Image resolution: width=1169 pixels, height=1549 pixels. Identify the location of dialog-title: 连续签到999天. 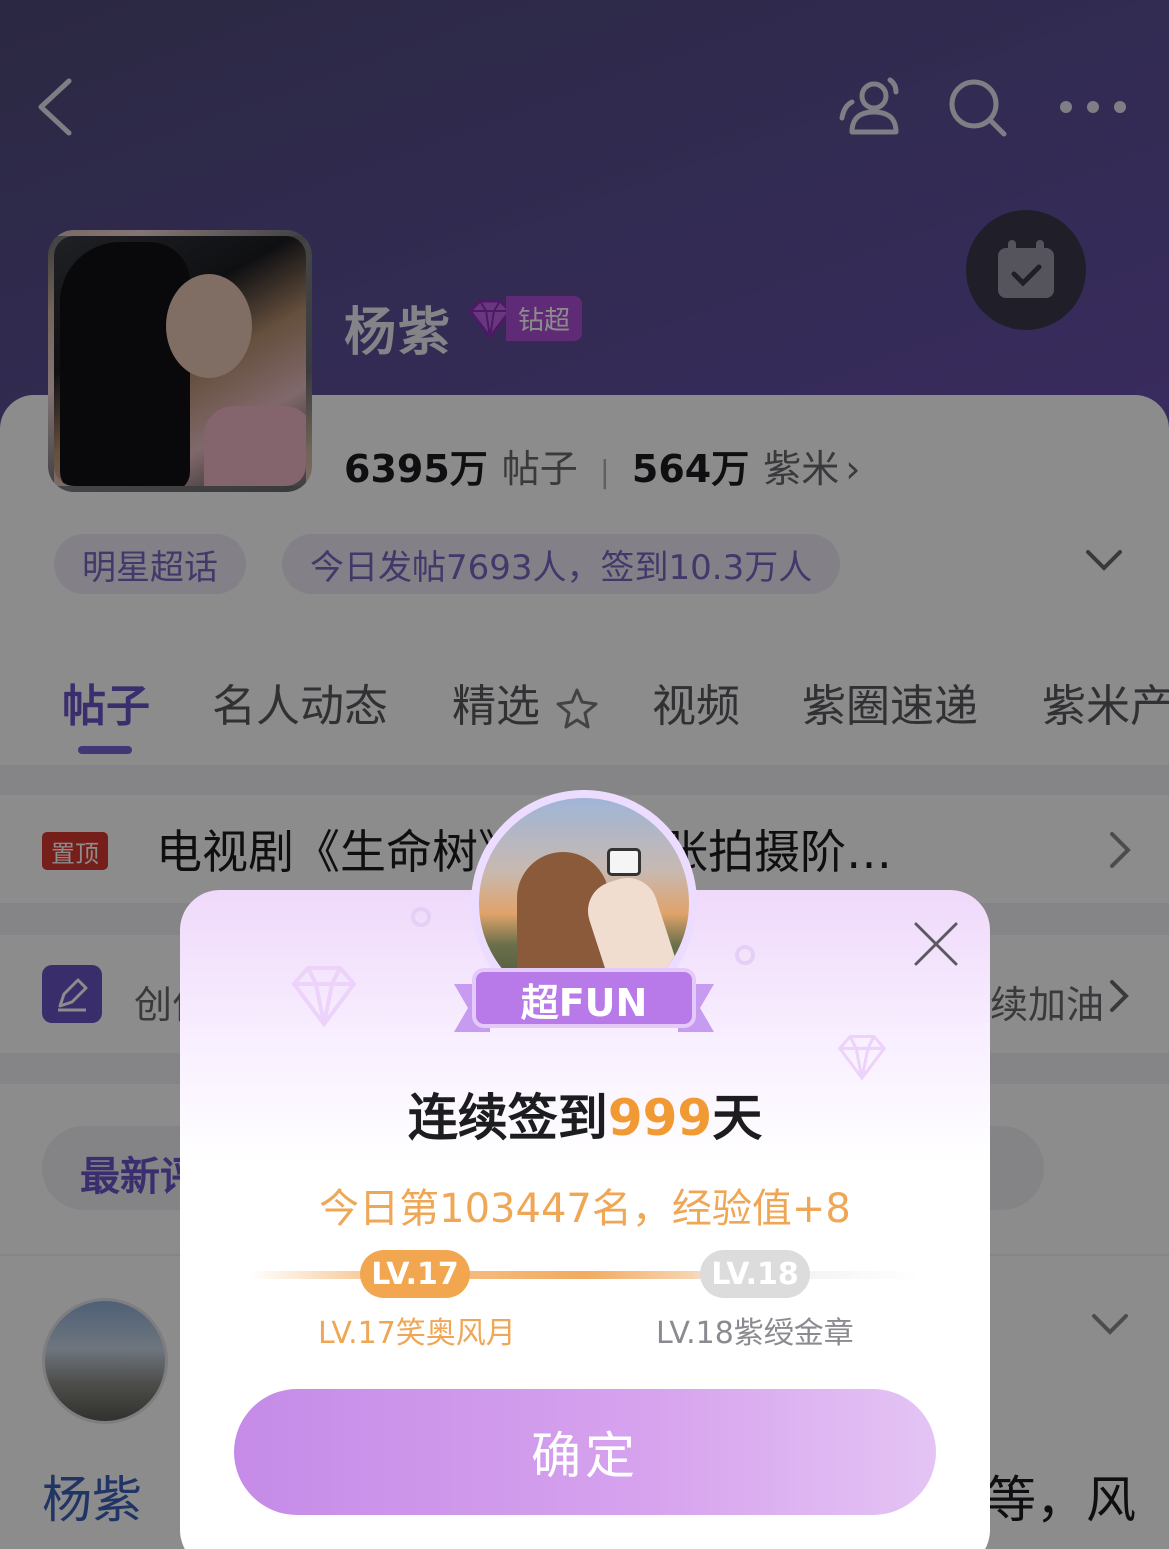
(585, 1114).